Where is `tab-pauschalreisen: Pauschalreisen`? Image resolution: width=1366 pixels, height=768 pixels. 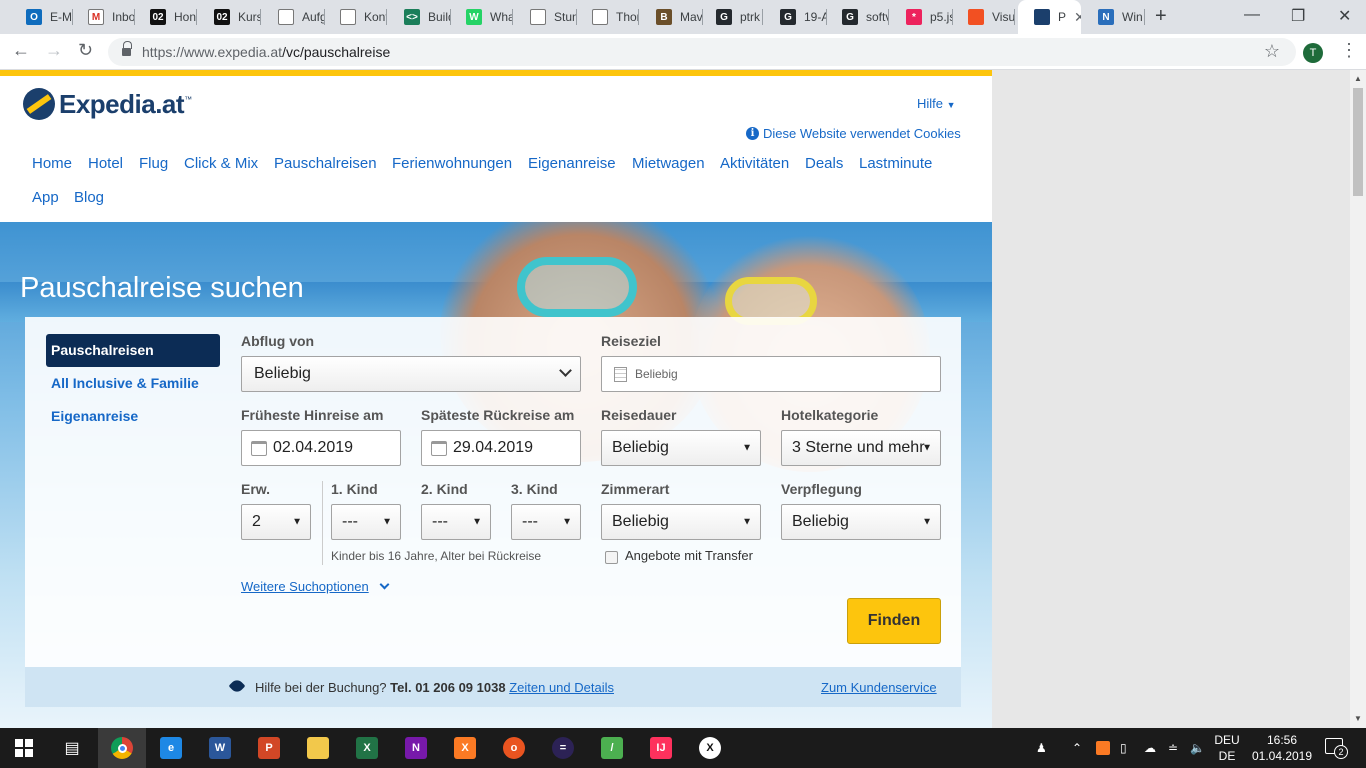
tab-pauschalreisen: Pauschalreisen is located at coordinates (133, 350).